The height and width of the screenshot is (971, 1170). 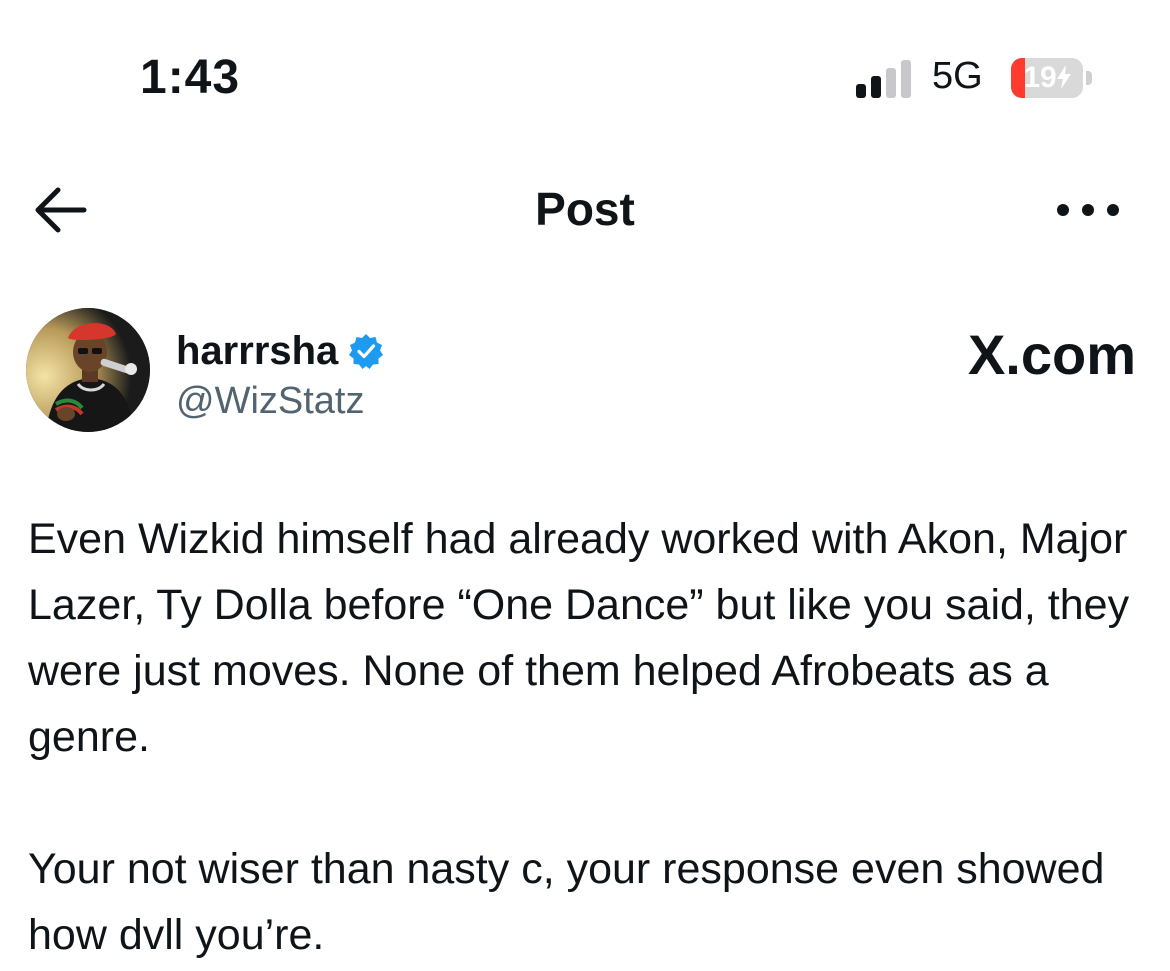 I want to click on page-title: Post, so click(x=585, y=209).